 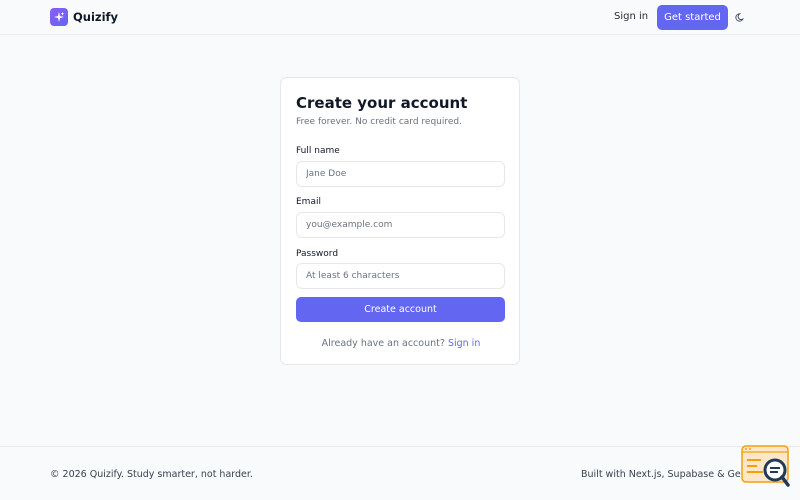 I want to click on sign-in-link-footer: Sign in, so click(x=464, y=343).